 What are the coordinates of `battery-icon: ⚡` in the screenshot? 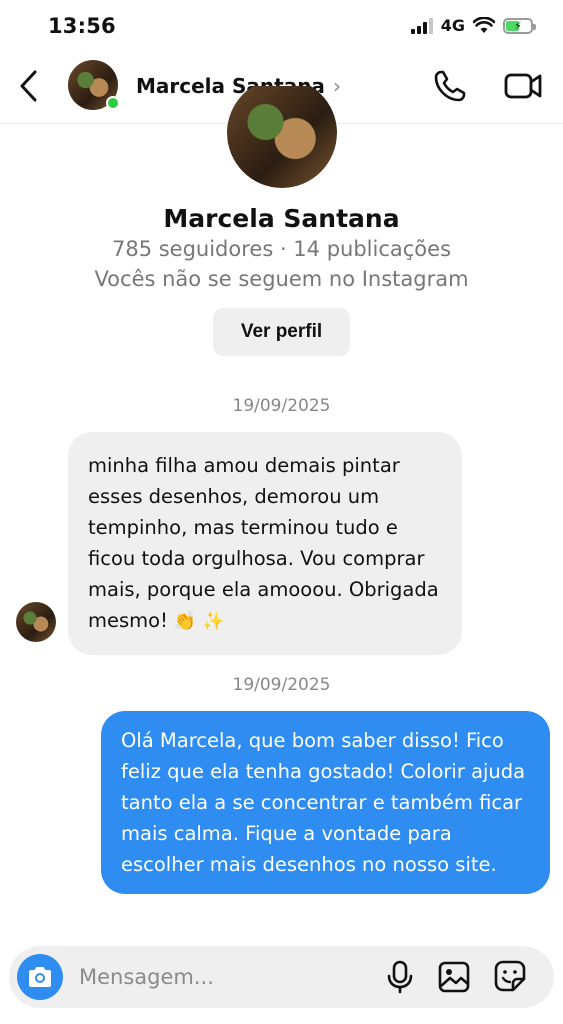 It's located at (519, 25).